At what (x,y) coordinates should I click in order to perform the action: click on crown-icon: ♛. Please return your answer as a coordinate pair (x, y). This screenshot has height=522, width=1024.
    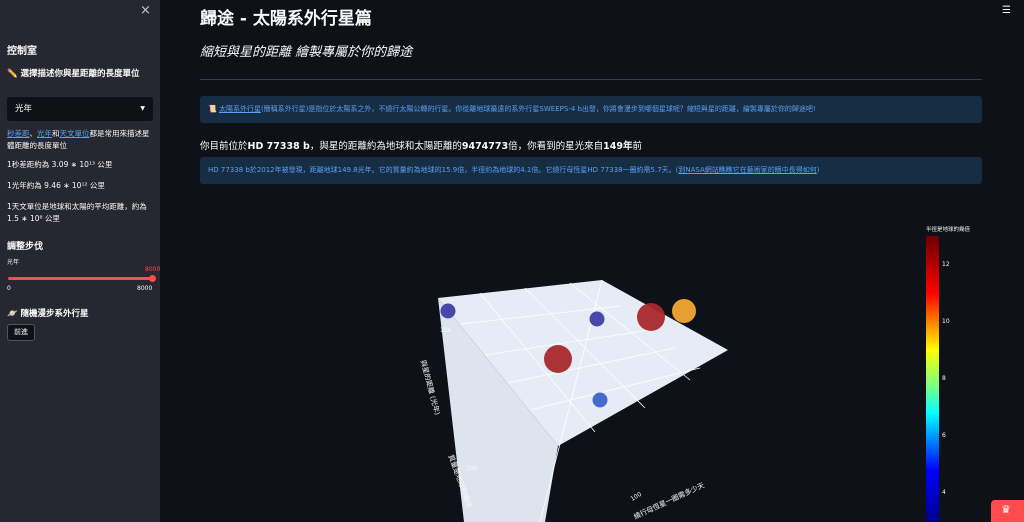
    Looking at the image, I should click on (1006, 509).